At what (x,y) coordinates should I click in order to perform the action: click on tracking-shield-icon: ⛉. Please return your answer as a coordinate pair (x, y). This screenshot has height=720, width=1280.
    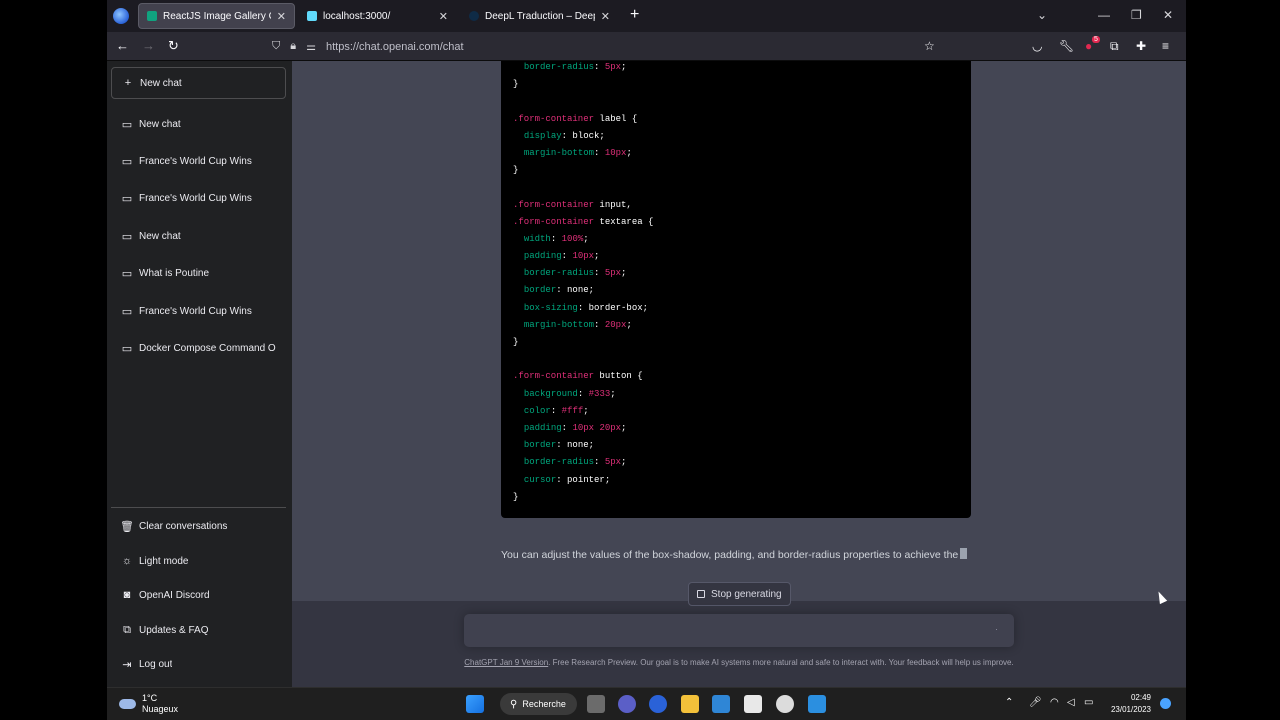
    Looking at the image, I should click on (276, 46).